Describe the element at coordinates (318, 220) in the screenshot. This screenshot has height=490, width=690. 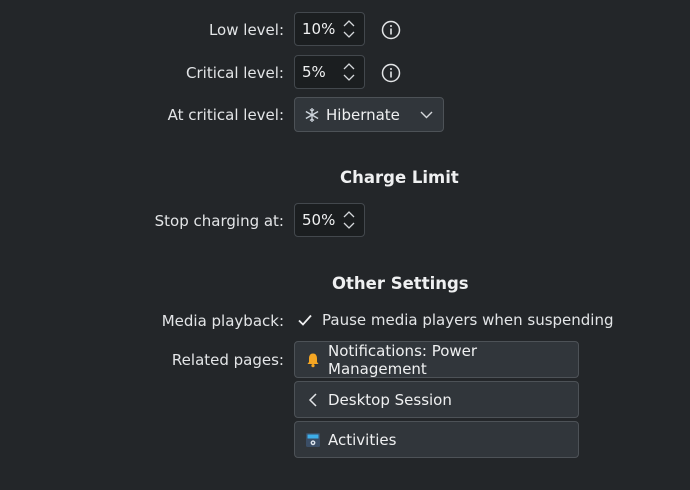
I see `stop-charging-value: 50%` at that location.